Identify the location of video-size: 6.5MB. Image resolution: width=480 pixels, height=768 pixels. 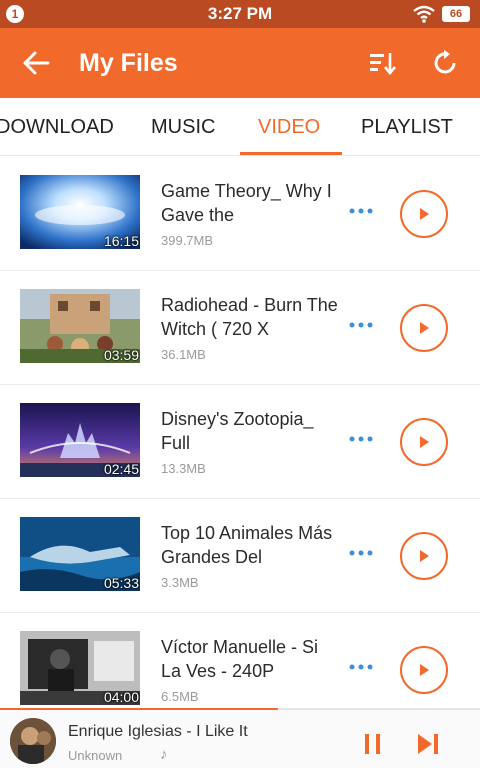
(180, 696).